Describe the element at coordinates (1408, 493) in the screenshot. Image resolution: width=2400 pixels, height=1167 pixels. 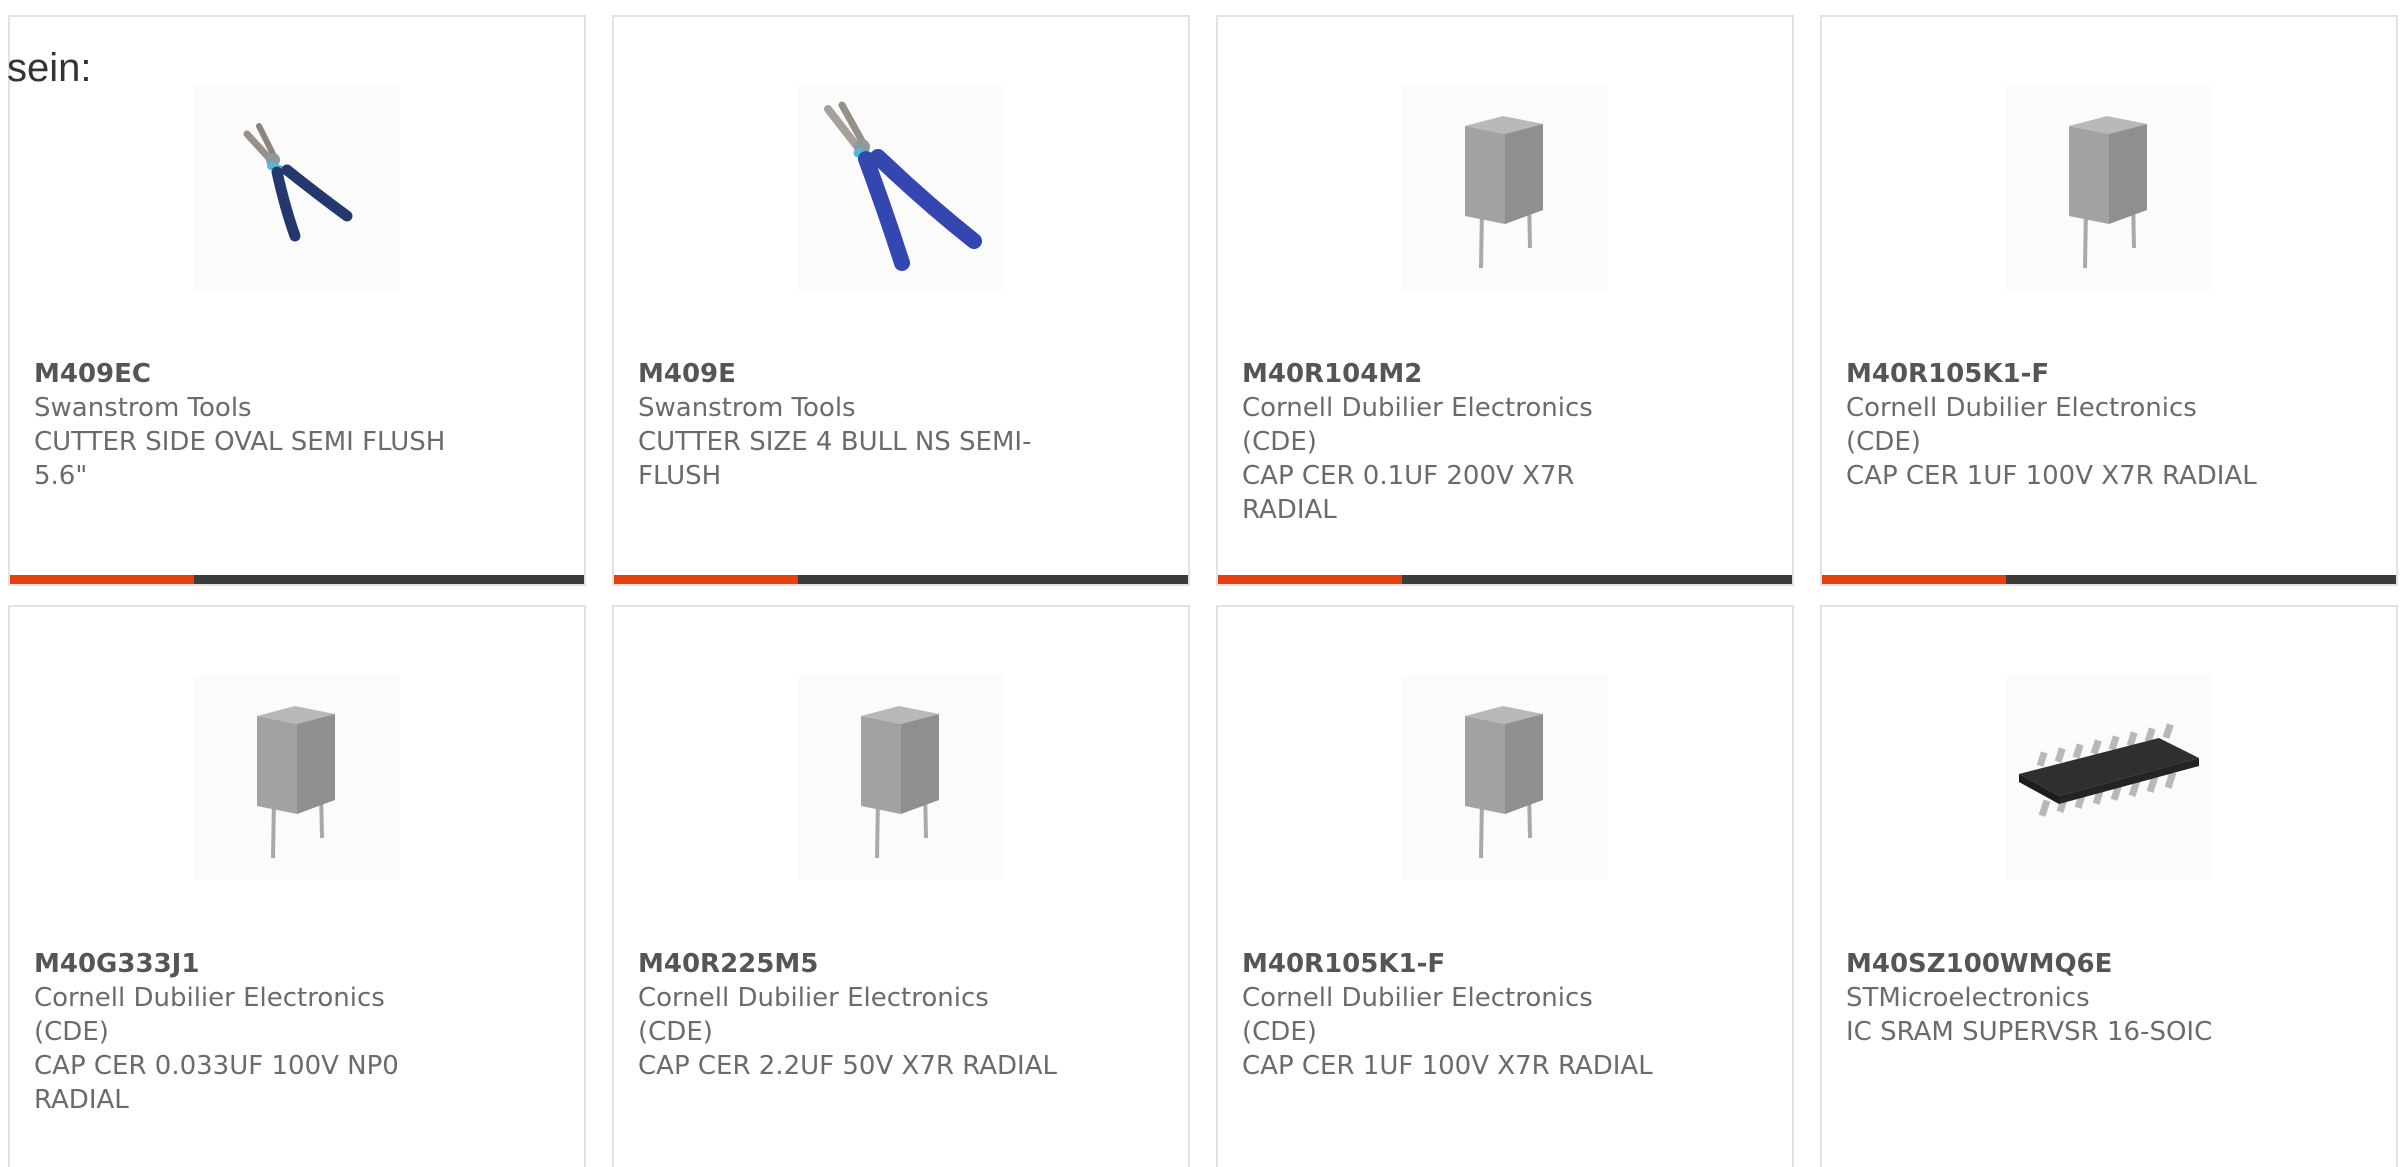
I see `product-description: CAP CER 0.1UF 200V X7R RADIAL` at that location.